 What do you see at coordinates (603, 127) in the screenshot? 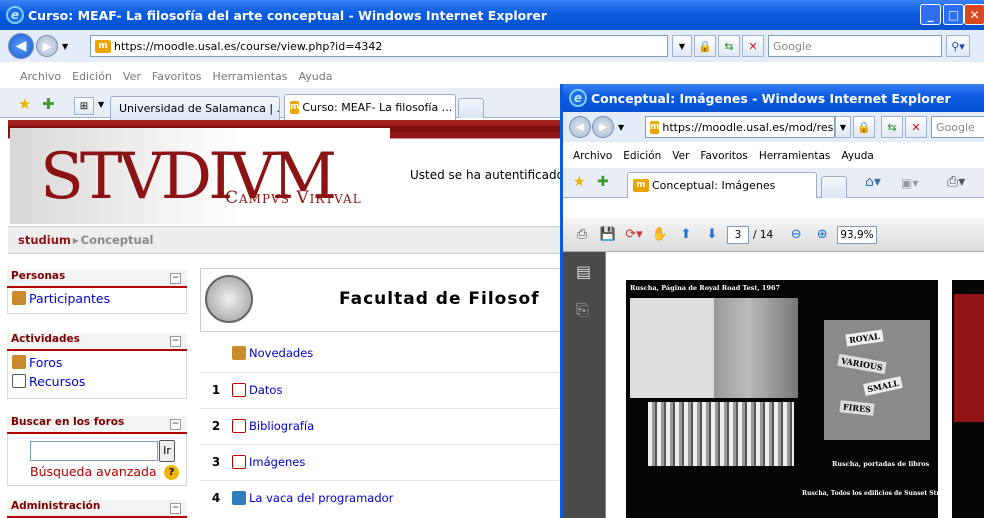
I see `popup-forward-button: ▶` at bounding box center [603, 127].